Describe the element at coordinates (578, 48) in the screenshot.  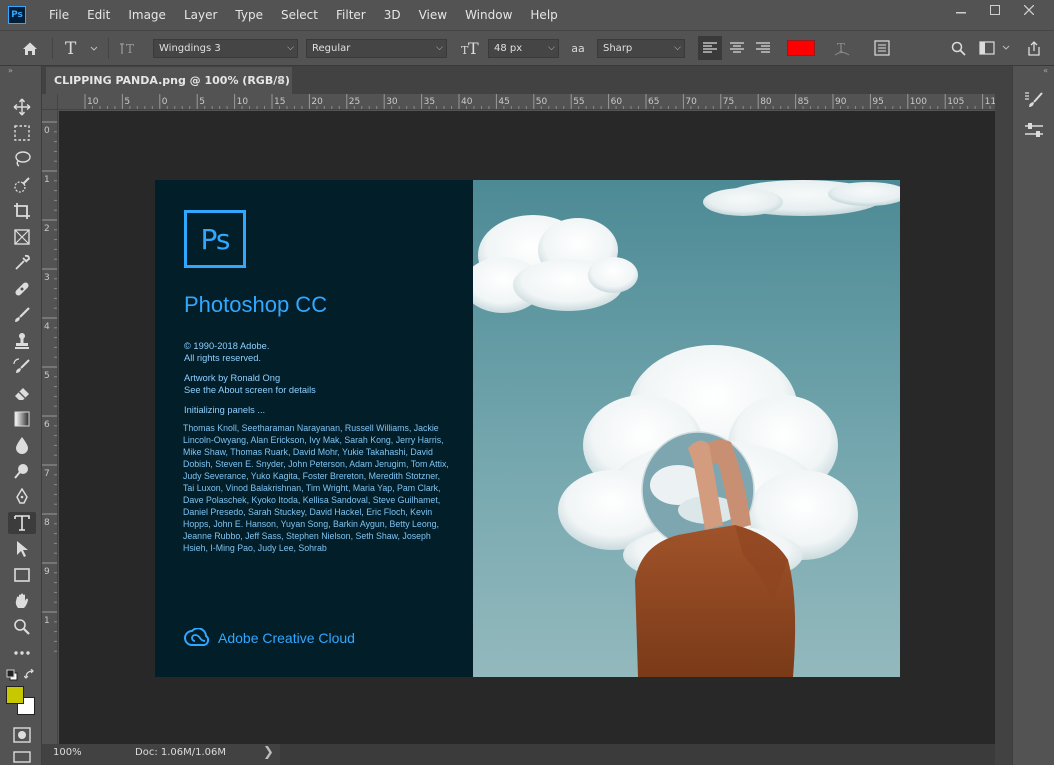
I see `antialias-icon: aa` at that location.